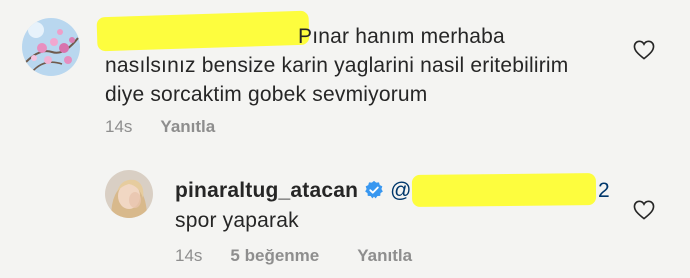 The image size is (690, 278). What do you see at coordinates (374, 193) in the screenshot?
I see `verified-badge-icon` at bounding box center [374, 193].